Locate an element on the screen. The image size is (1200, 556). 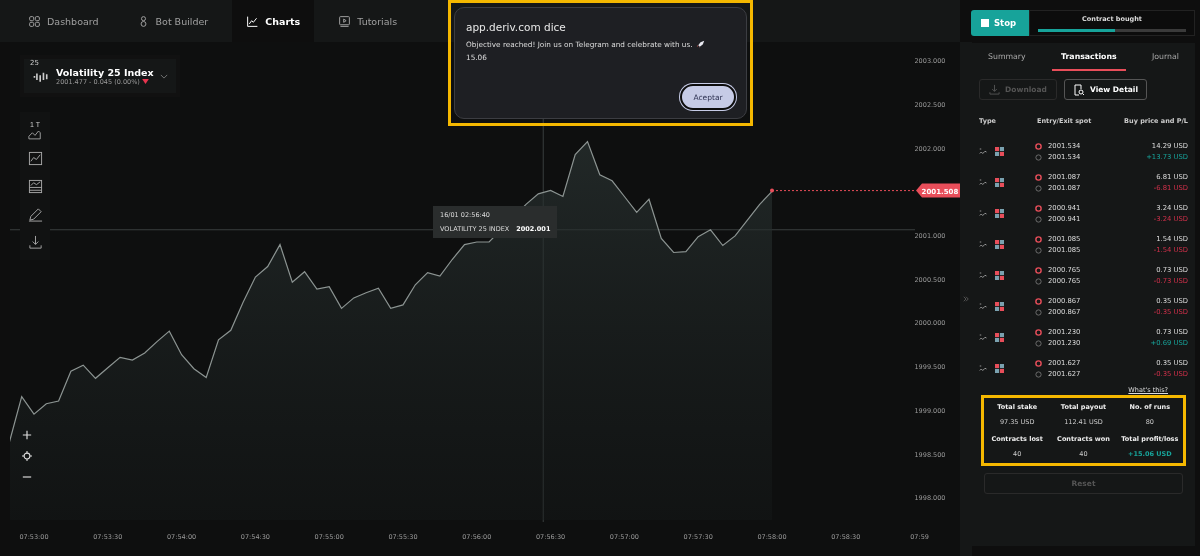
stop-icon is located at coordinates (985, 23).